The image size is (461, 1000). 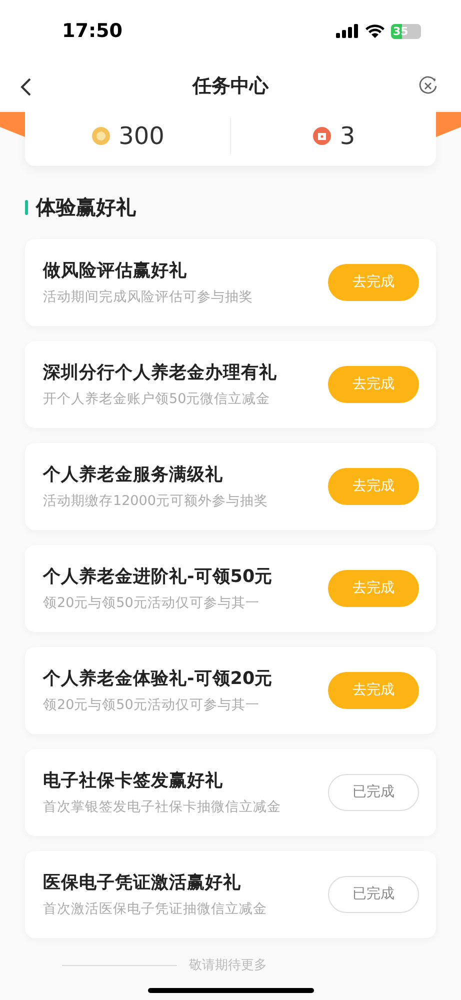 What do you see at coordinates (228, 966) in the screenshot?
I see `footer-text: 敬请期待更多` at bounding box center [228, 966].